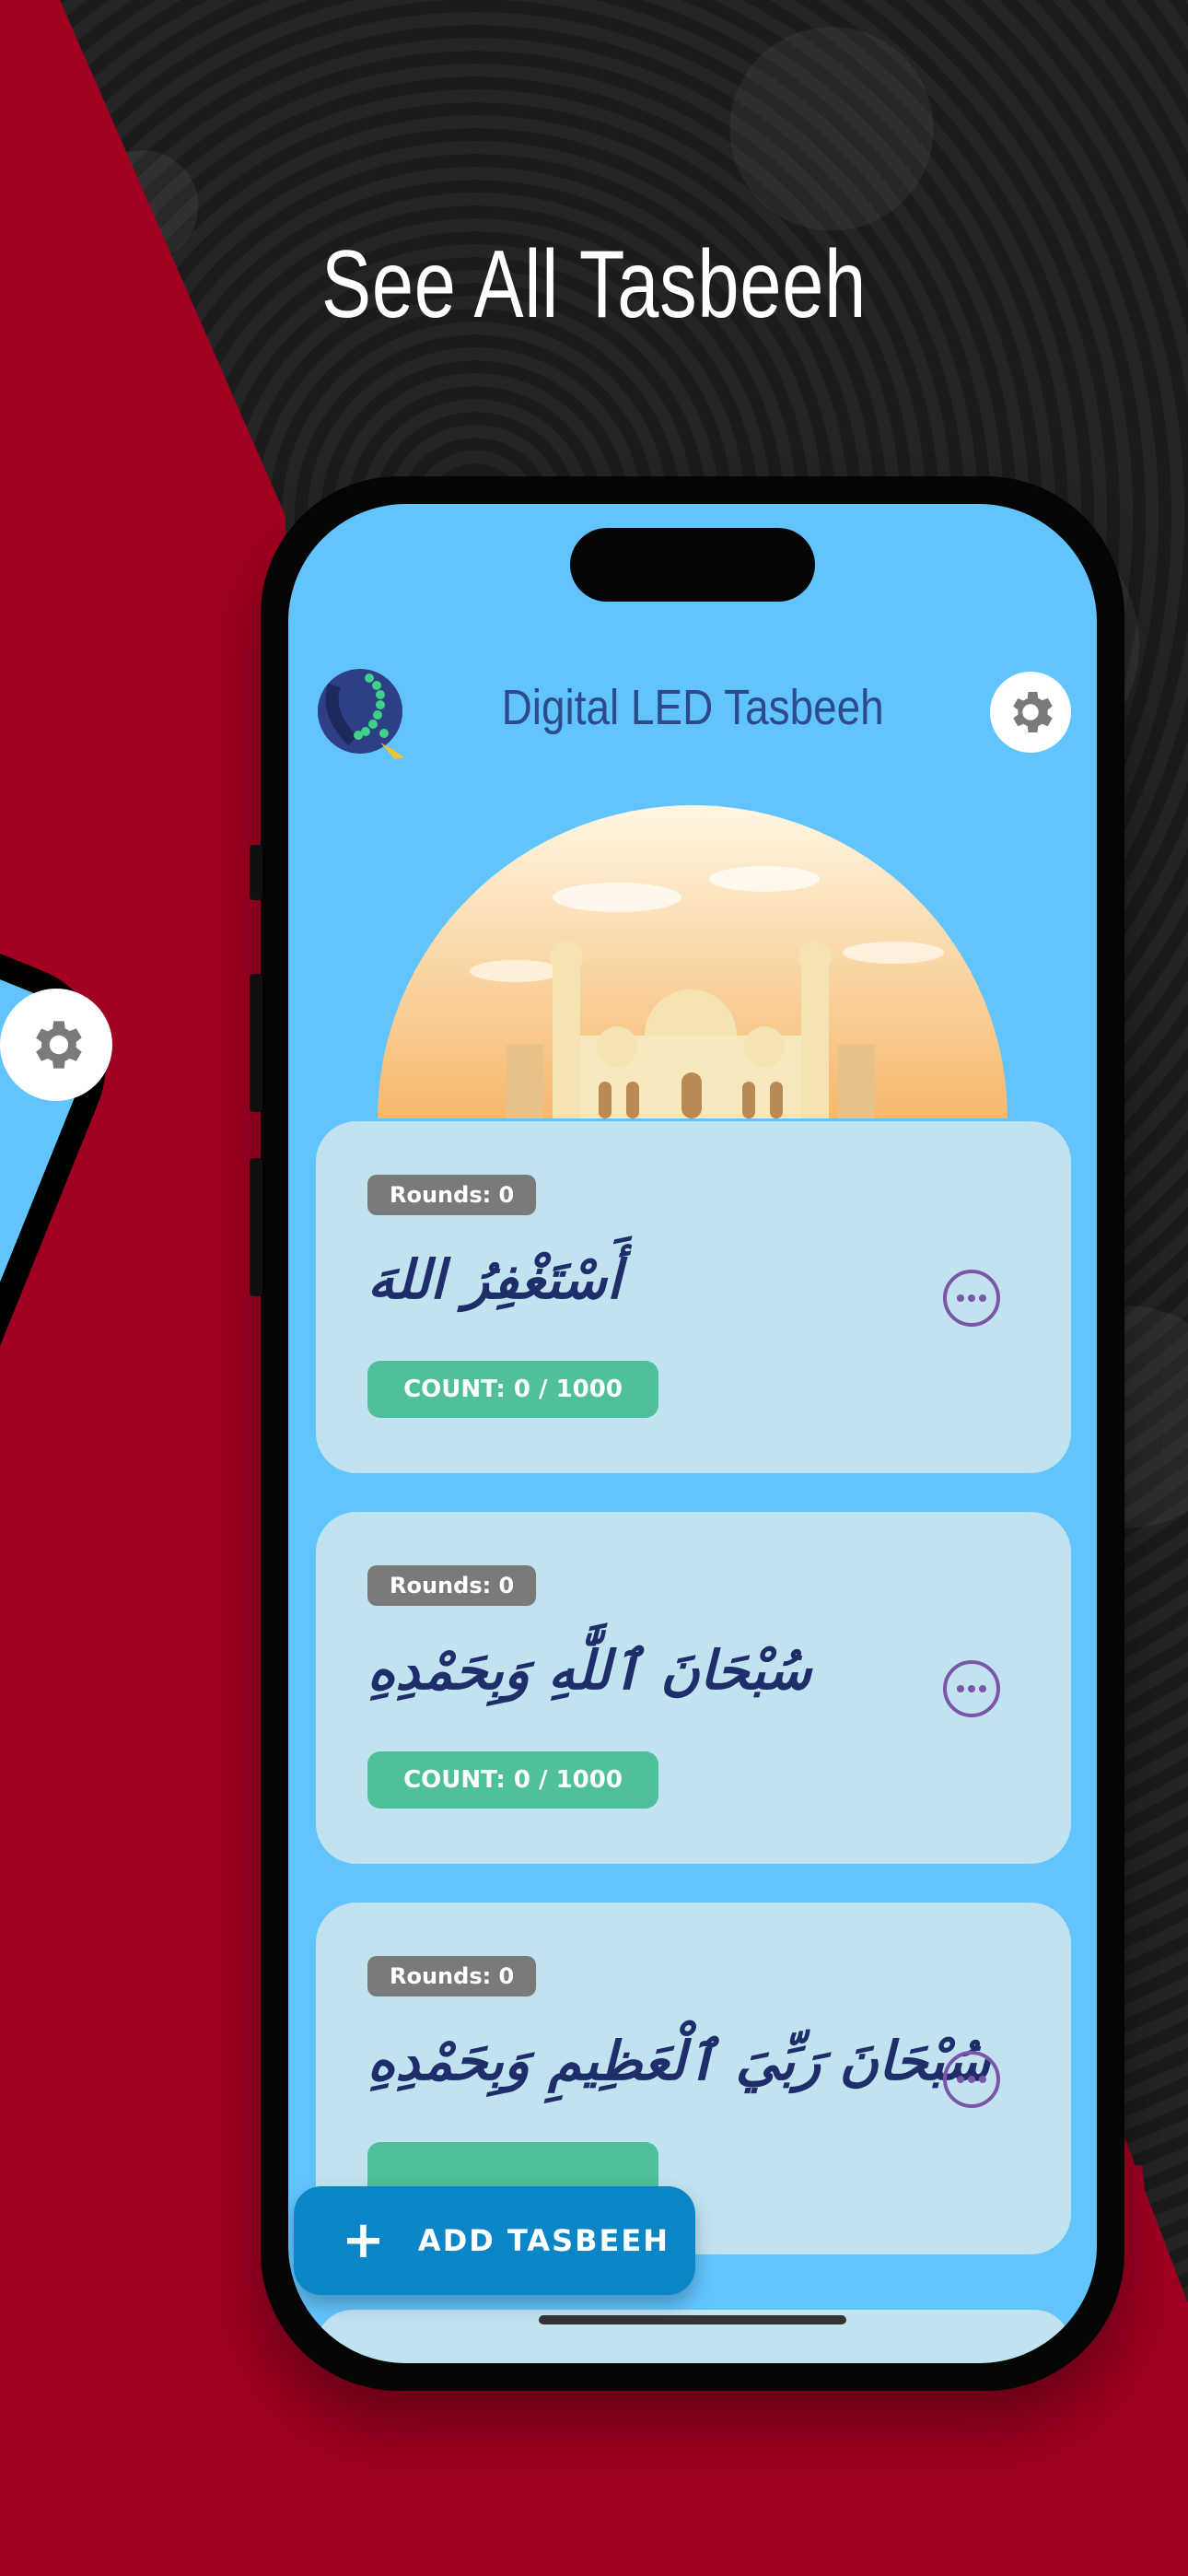  I want to click on add-tasbeeh-button: + ADD TASBEEH, so click(494, 2240).